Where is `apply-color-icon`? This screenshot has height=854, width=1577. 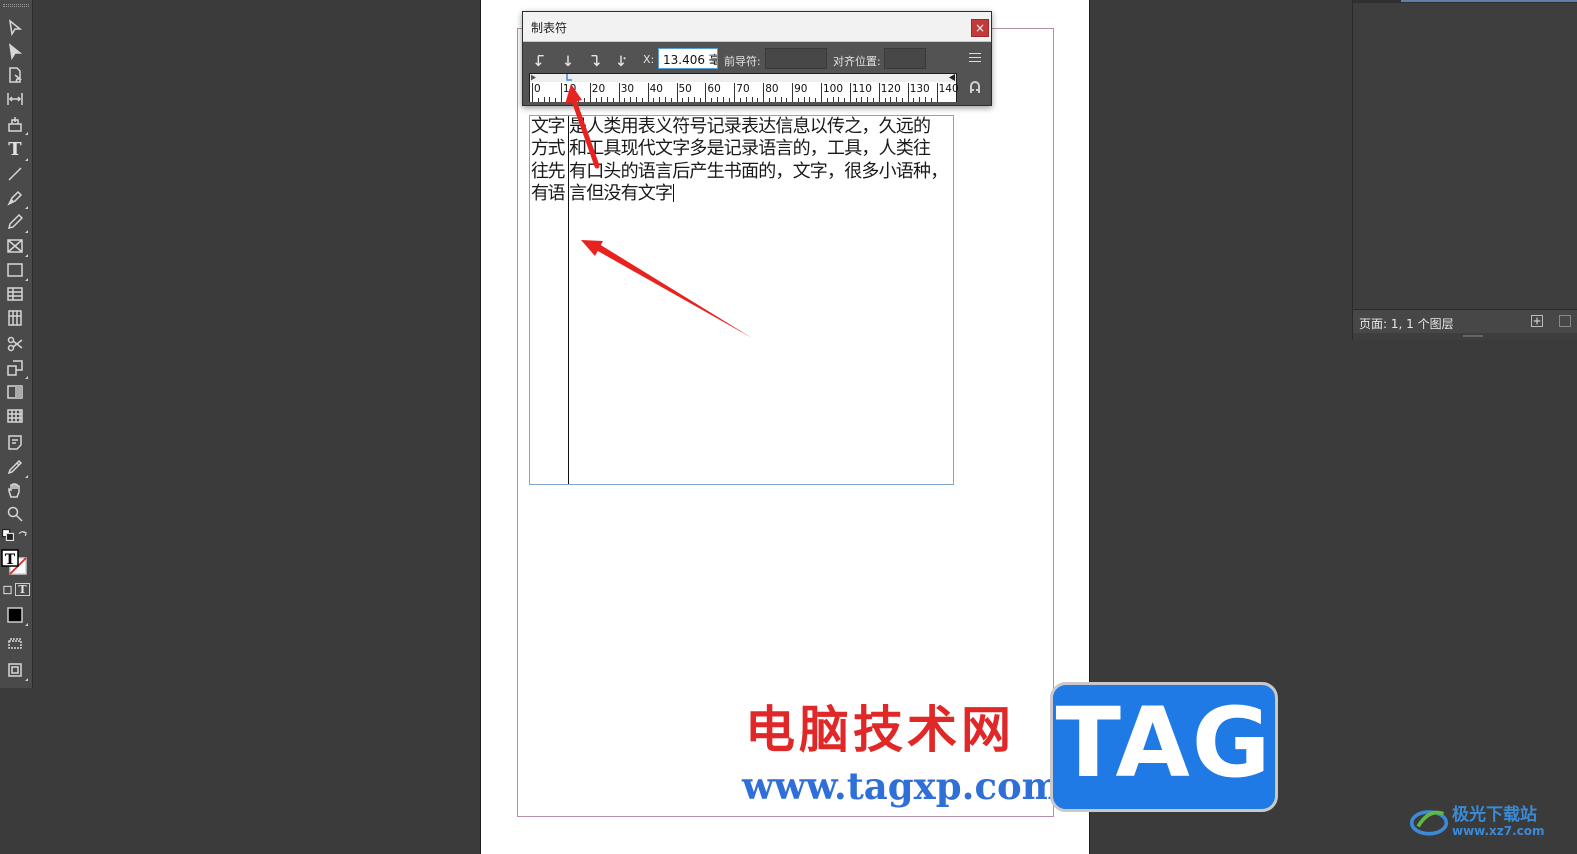
apply-color-icon is located at coordinates (16, 615).